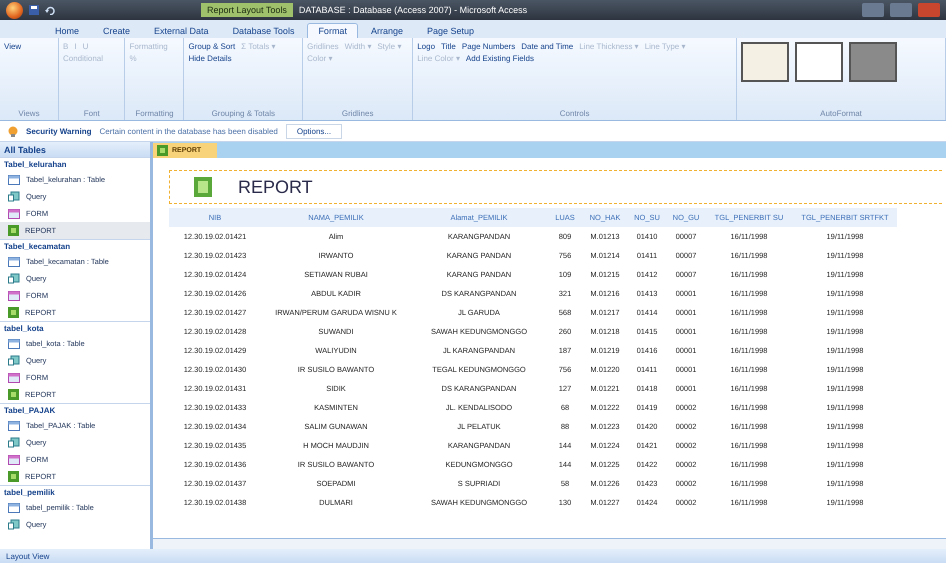  Describe the element at coordinates (75, 149) in the screenshot. I see `nav-pane-header: All Tables` at that location.